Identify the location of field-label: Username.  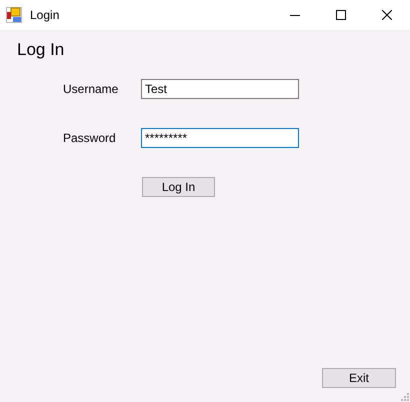
(91, 89).